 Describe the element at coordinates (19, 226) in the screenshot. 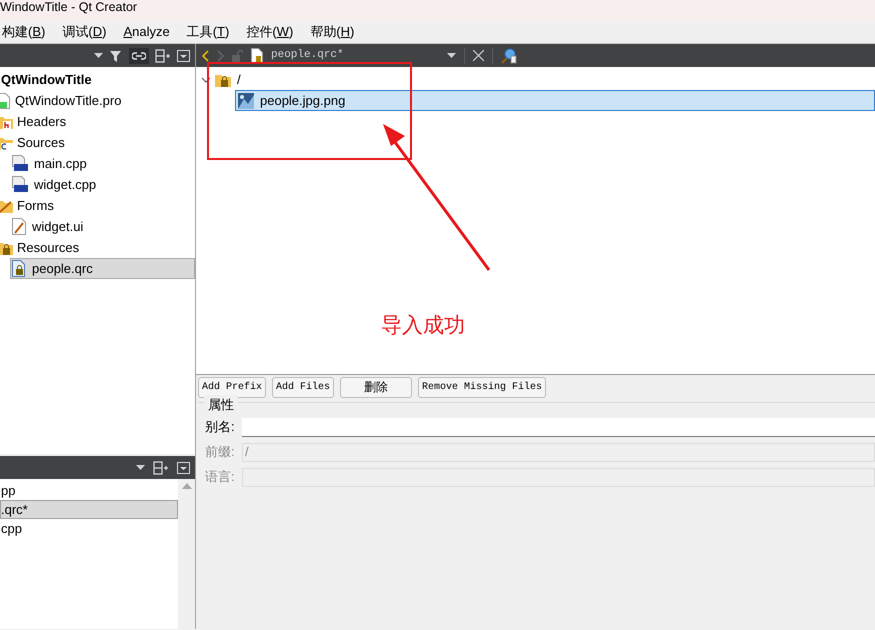

I see `pencil-file-icon` at that location.